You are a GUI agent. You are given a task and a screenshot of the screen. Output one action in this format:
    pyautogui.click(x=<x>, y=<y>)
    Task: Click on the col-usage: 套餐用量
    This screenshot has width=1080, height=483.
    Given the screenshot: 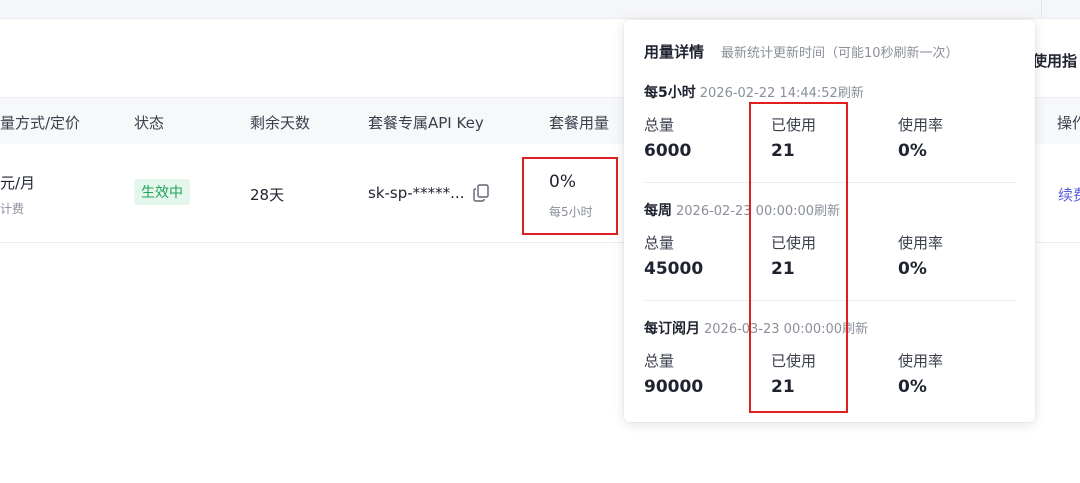 What is the action you would take?
    pyautogui.click(x=579, y=123)
    